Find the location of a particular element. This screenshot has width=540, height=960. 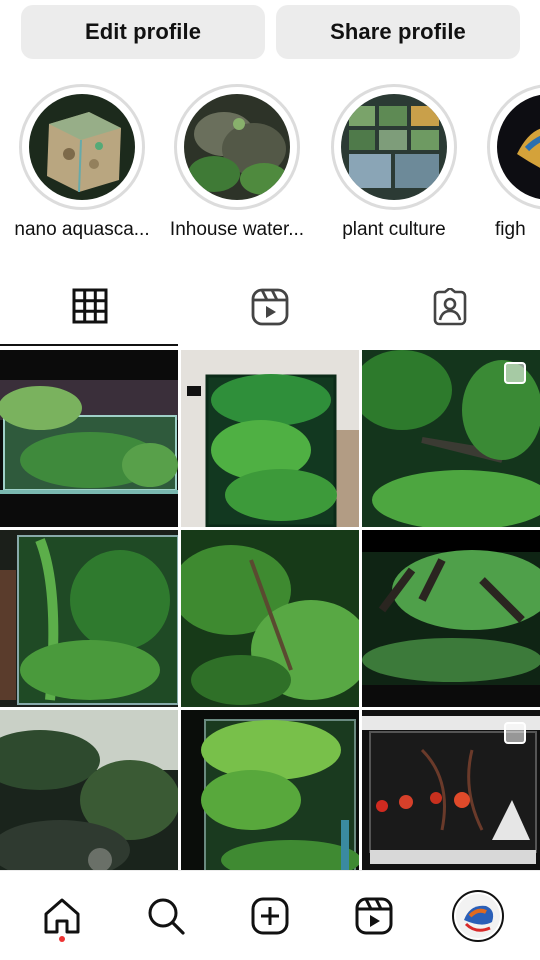

nav-profile is located at coordinates (478, 916).